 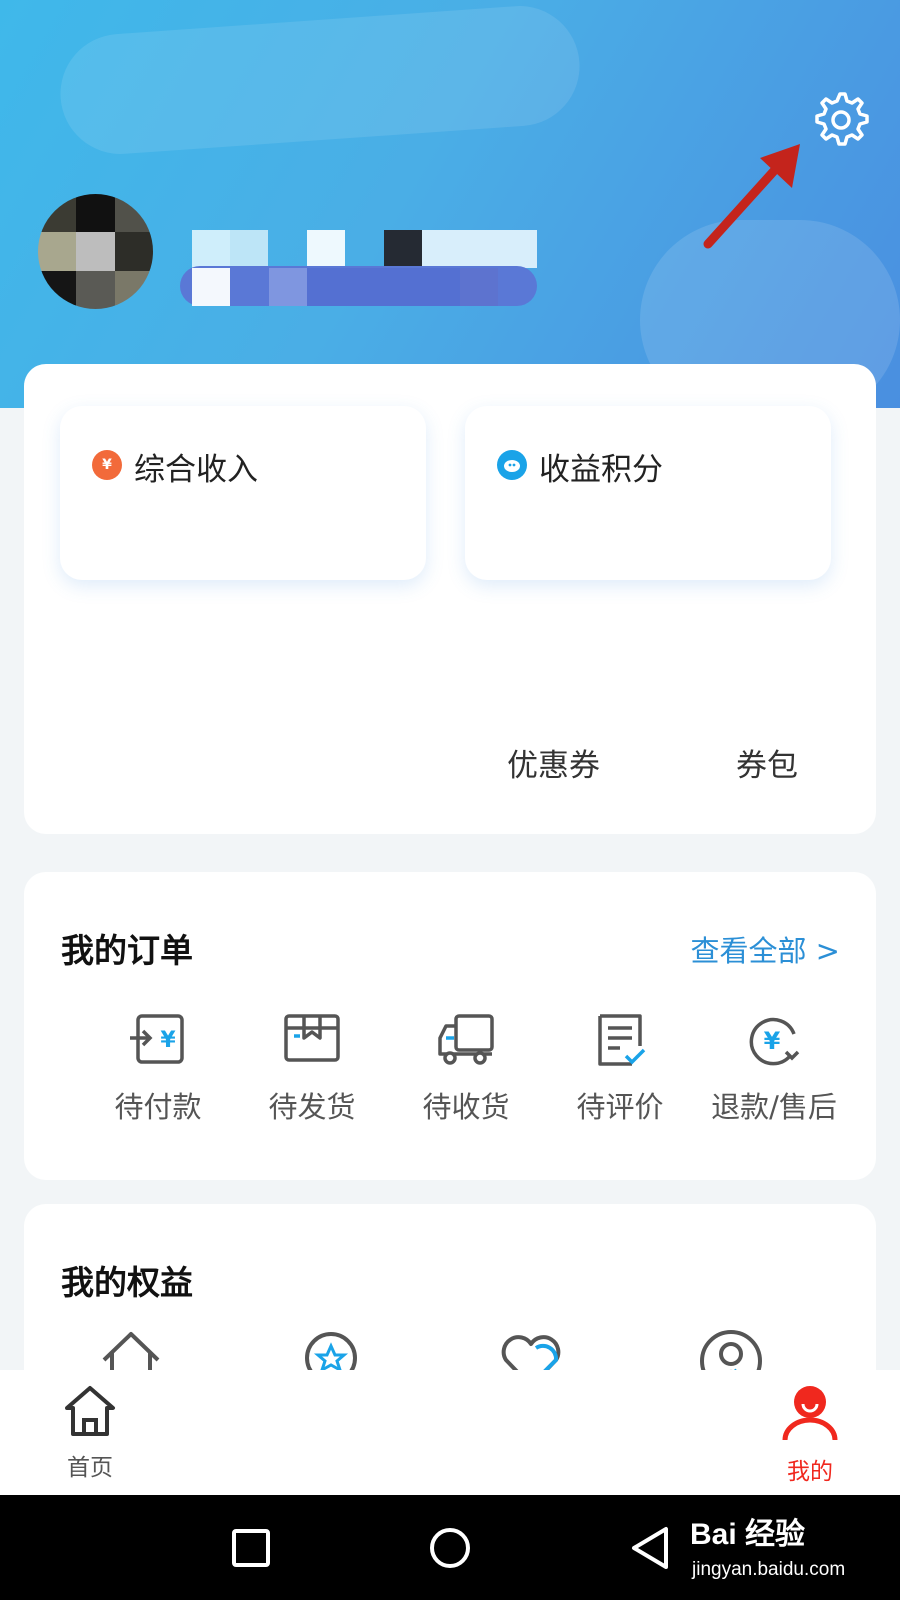 I want to click on order-pending-review: 待评价, so click(x=620, y=1077).